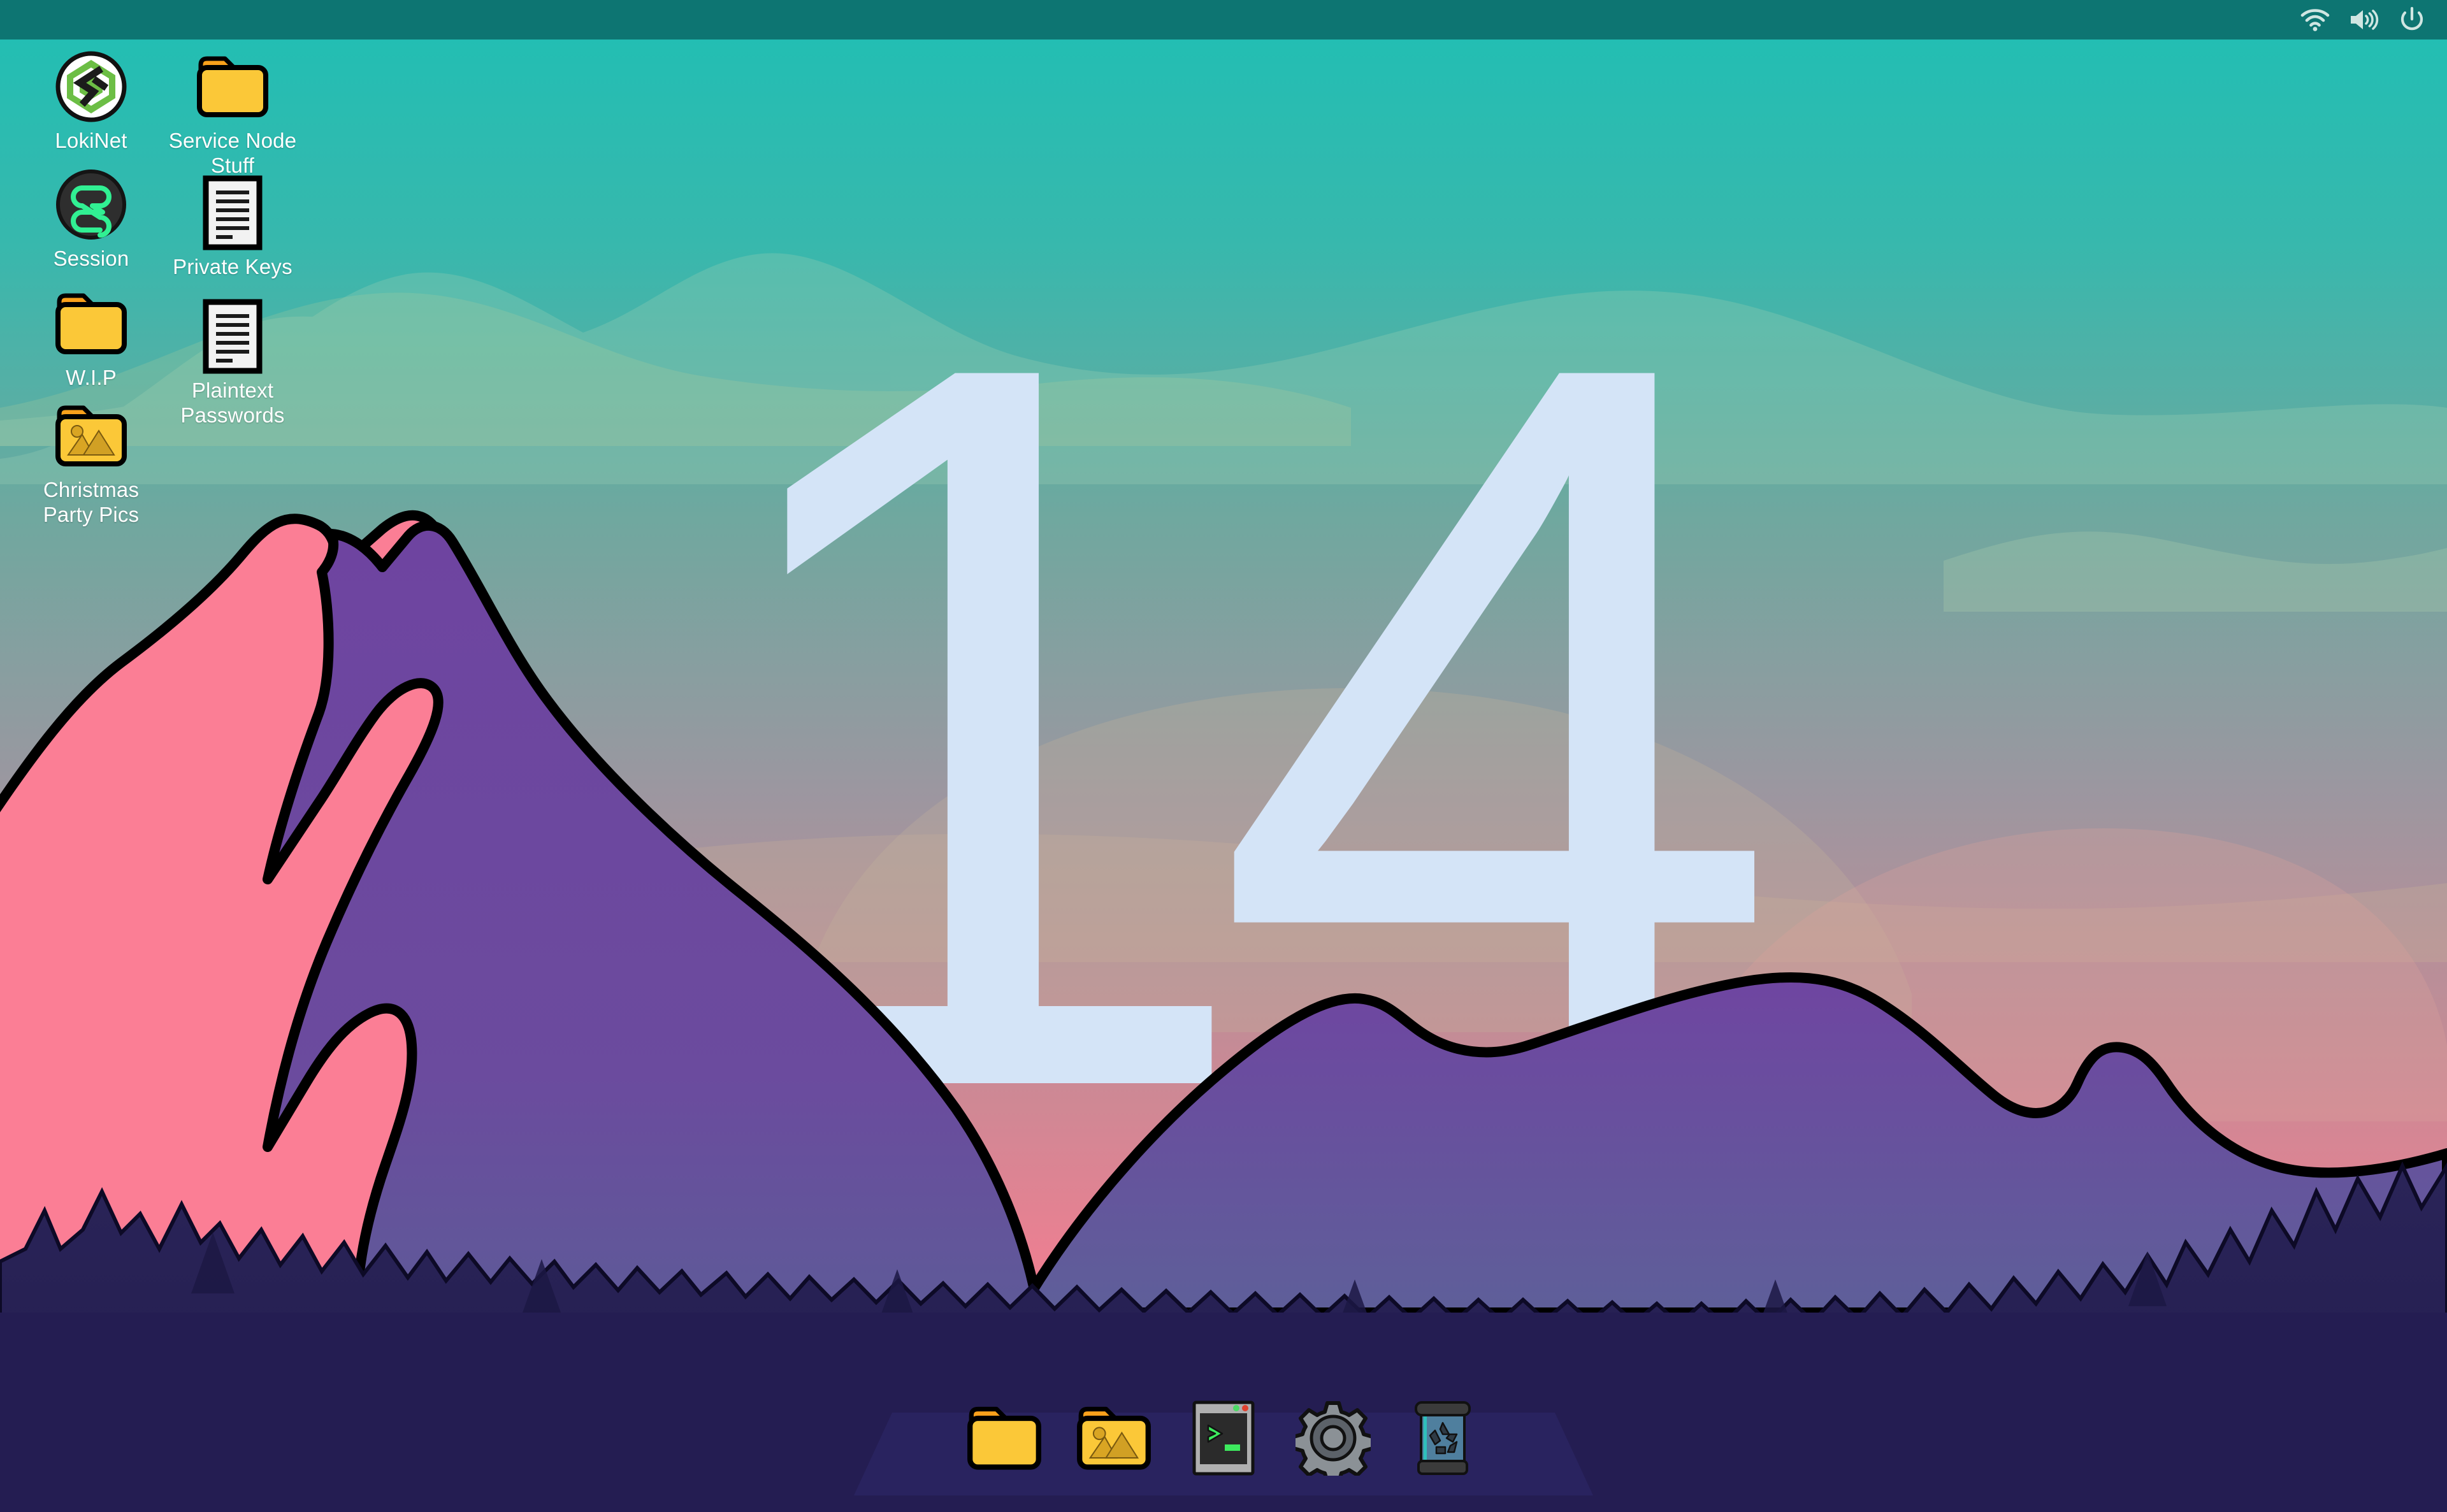 The width and height of the screenshot is (2447, 1512). What do you see at coordinates (91, 377) in the screenshot?
I see `desktop-icon-label: W.I.P` at bounding box center [91, 377].